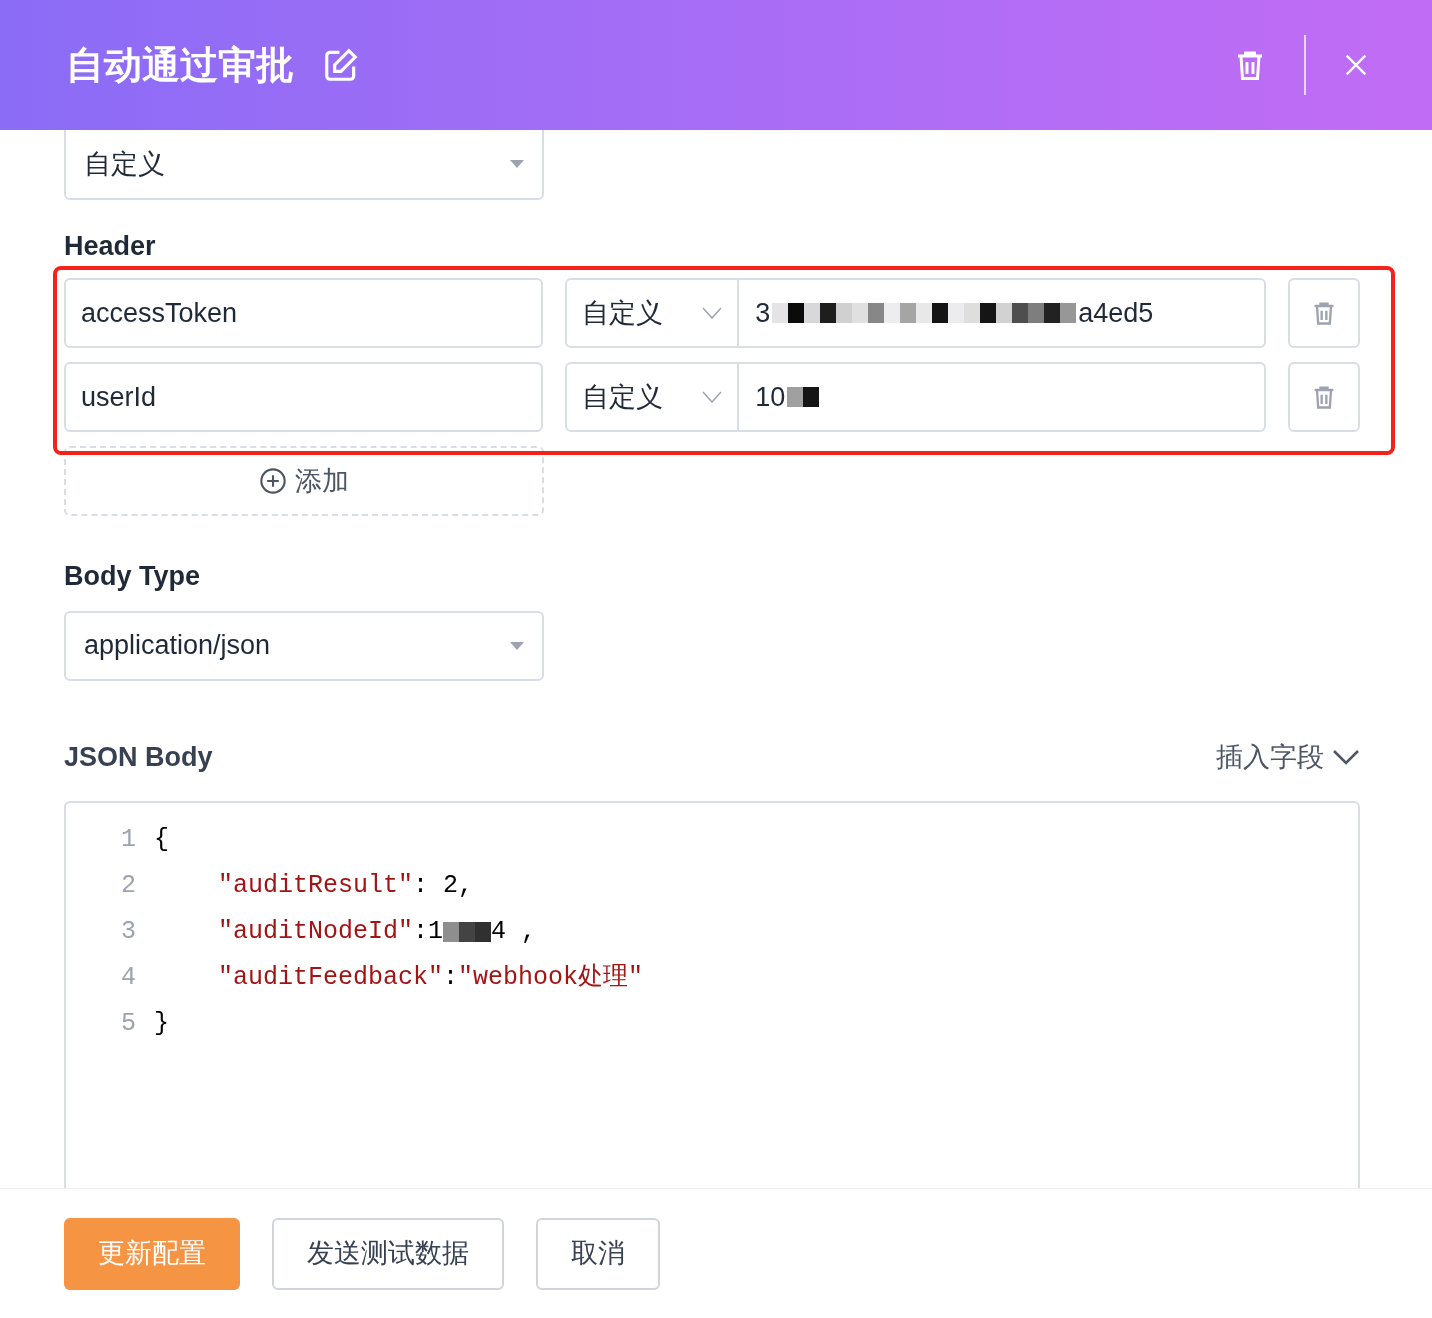 This screenshot has height=1318, width=1432. Describe the element at coordinates (132, 576) in the screenshot. I see `section-label: Body Type` at that location.